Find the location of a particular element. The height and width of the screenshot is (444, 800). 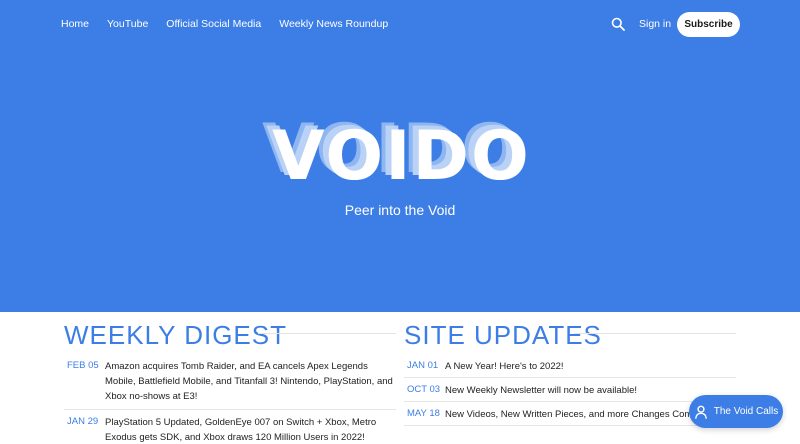

item-date: JAN 01 is located at coordinates (423, 365).